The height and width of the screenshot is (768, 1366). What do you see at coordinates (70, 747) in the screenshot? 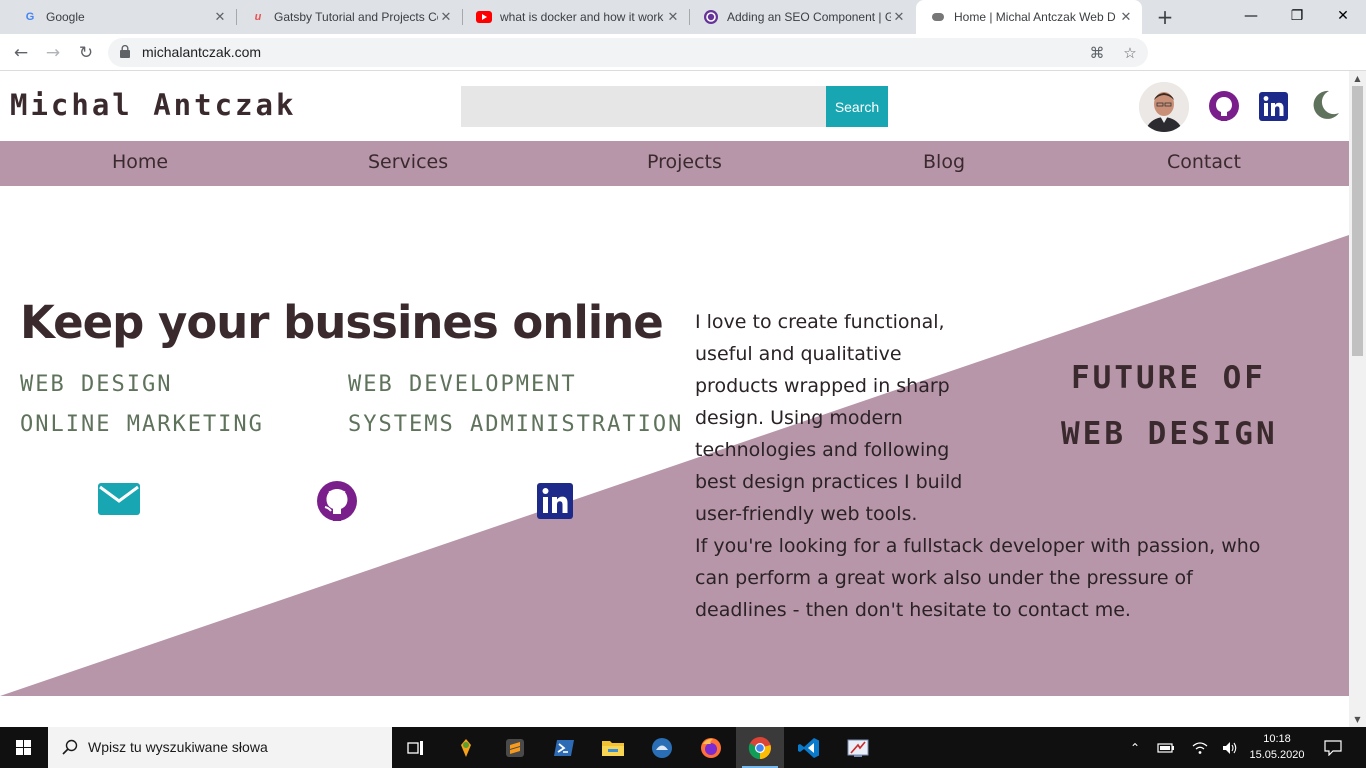
I see `search-icon` at bounding box center [70, 747].